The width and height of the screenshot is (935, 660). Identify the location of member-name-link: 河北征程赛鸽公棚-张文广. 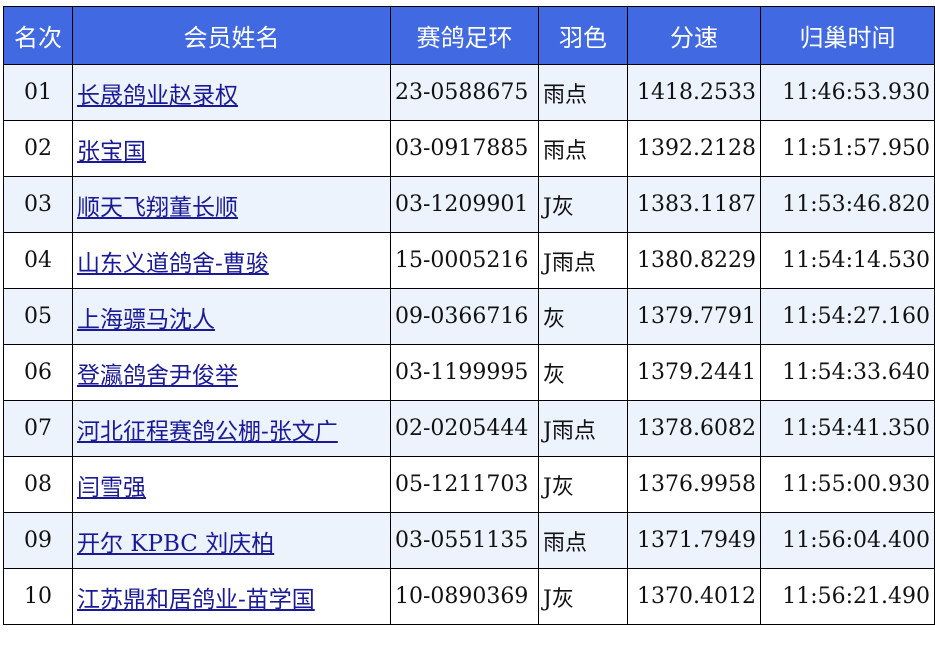
(207, 432).